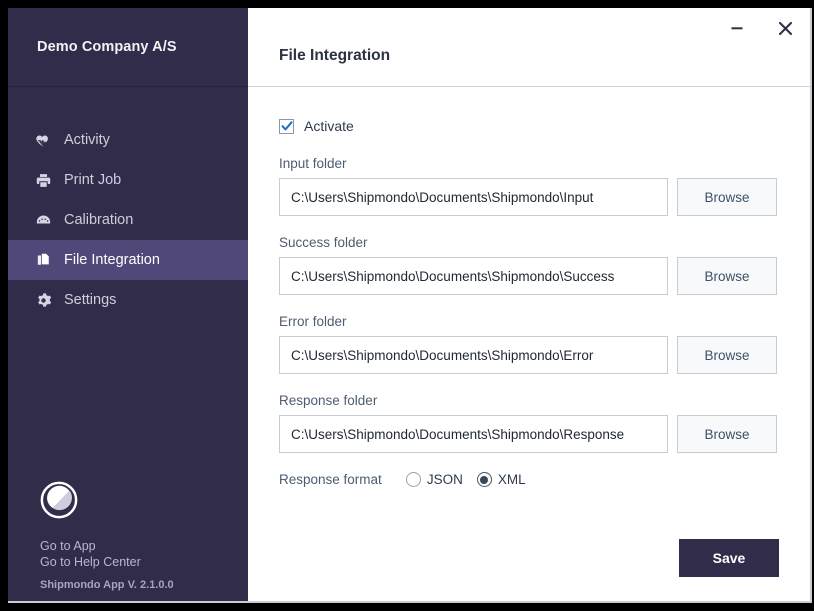  I want to click on activate-row: Activate, so click(529, 126).